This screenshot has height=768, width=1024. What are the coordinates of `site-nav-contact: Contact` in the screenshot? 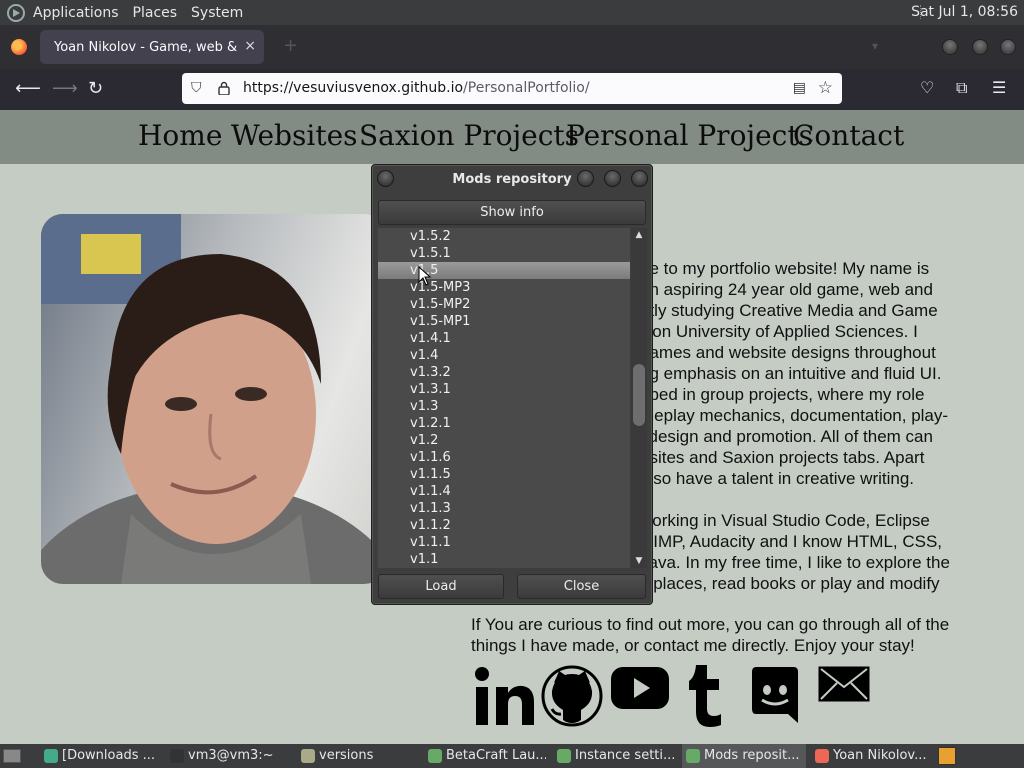 It's located at (848, 135).